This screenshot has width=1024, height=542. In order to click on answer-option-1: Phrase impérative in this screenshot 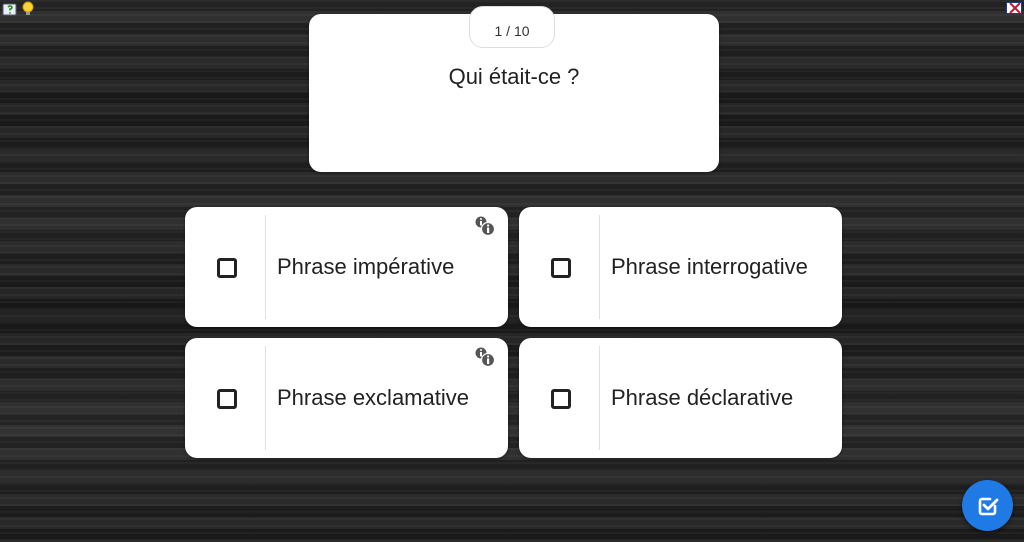, I will do `click(346, 267)`.